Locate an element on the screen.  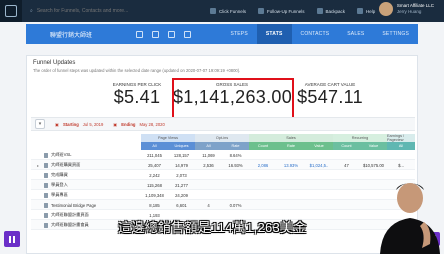
click-funnels-link: Click Funnels is located at coordinates (228, 11).